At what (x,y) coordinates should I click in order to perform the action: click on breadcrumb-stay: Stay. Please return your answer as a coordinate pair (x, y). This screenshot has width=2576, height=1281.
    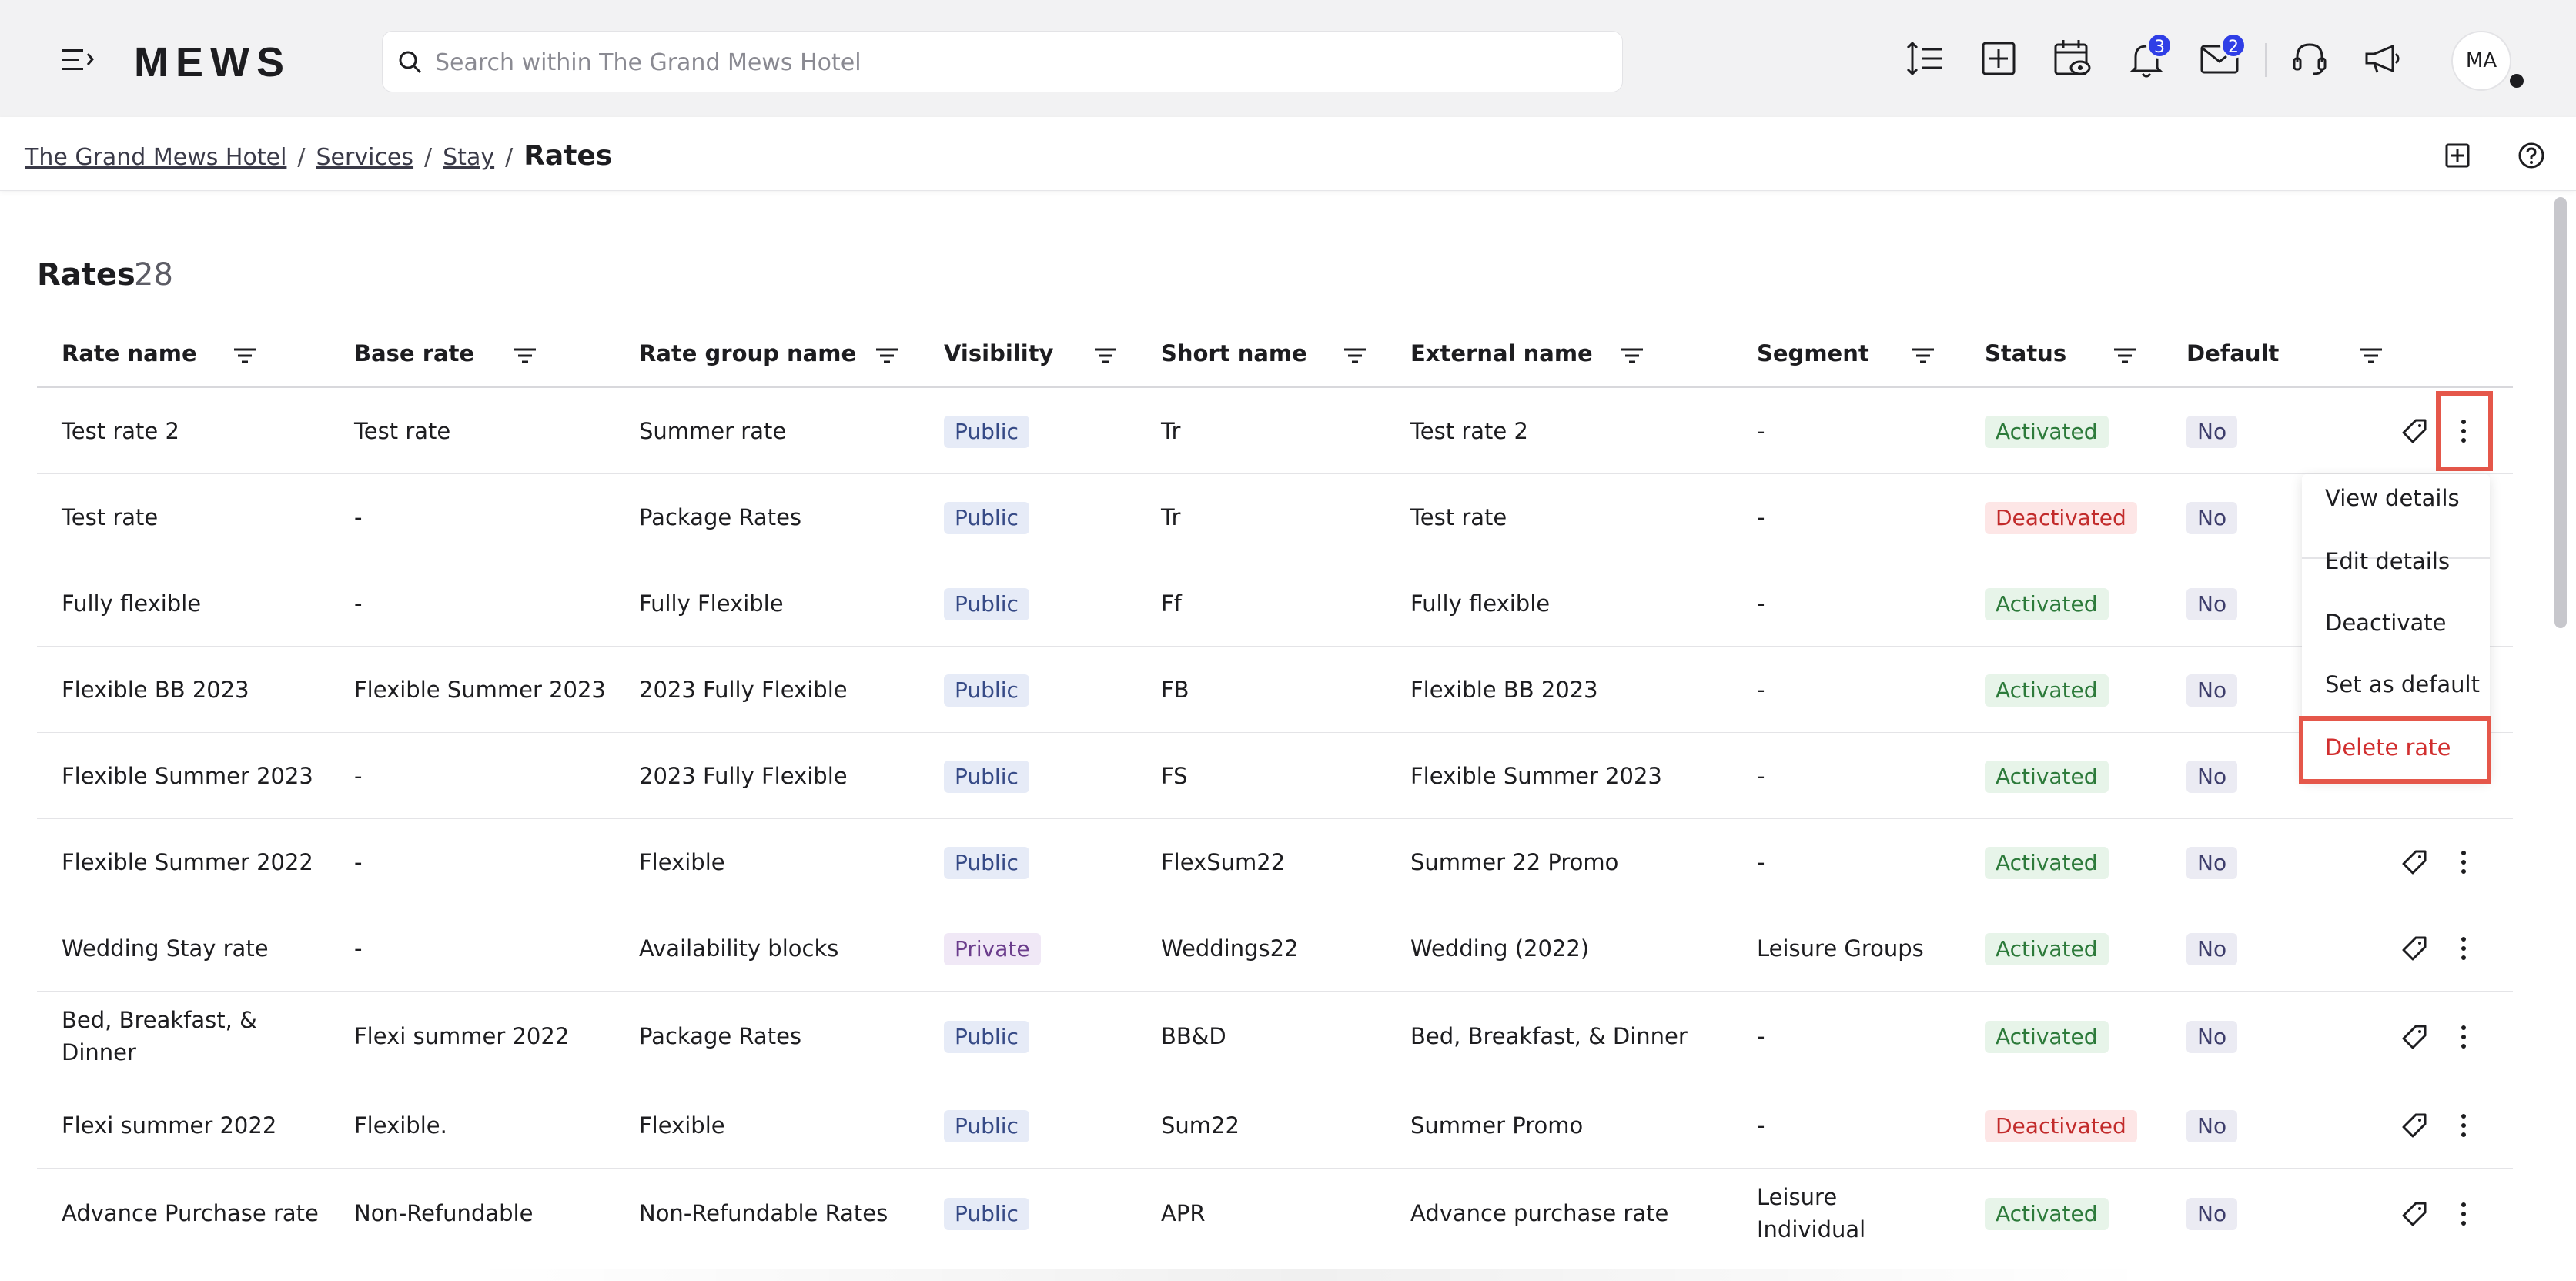
    Looking at the image, I should click on (469, 157).